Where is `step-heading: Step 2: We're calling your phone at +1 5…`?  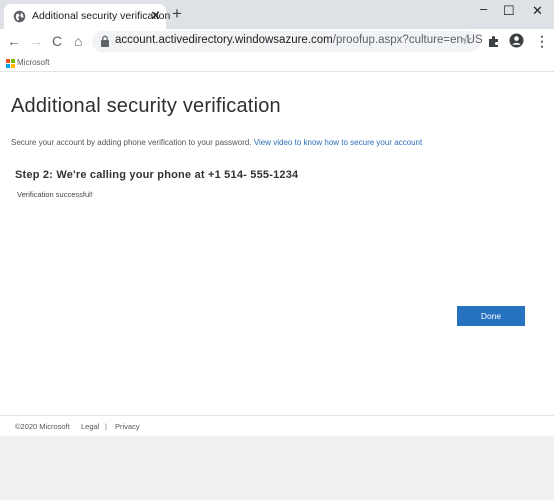 step-heading: Step 2: We're calling your phone at +1 5… is located at coordinates (157, 175).